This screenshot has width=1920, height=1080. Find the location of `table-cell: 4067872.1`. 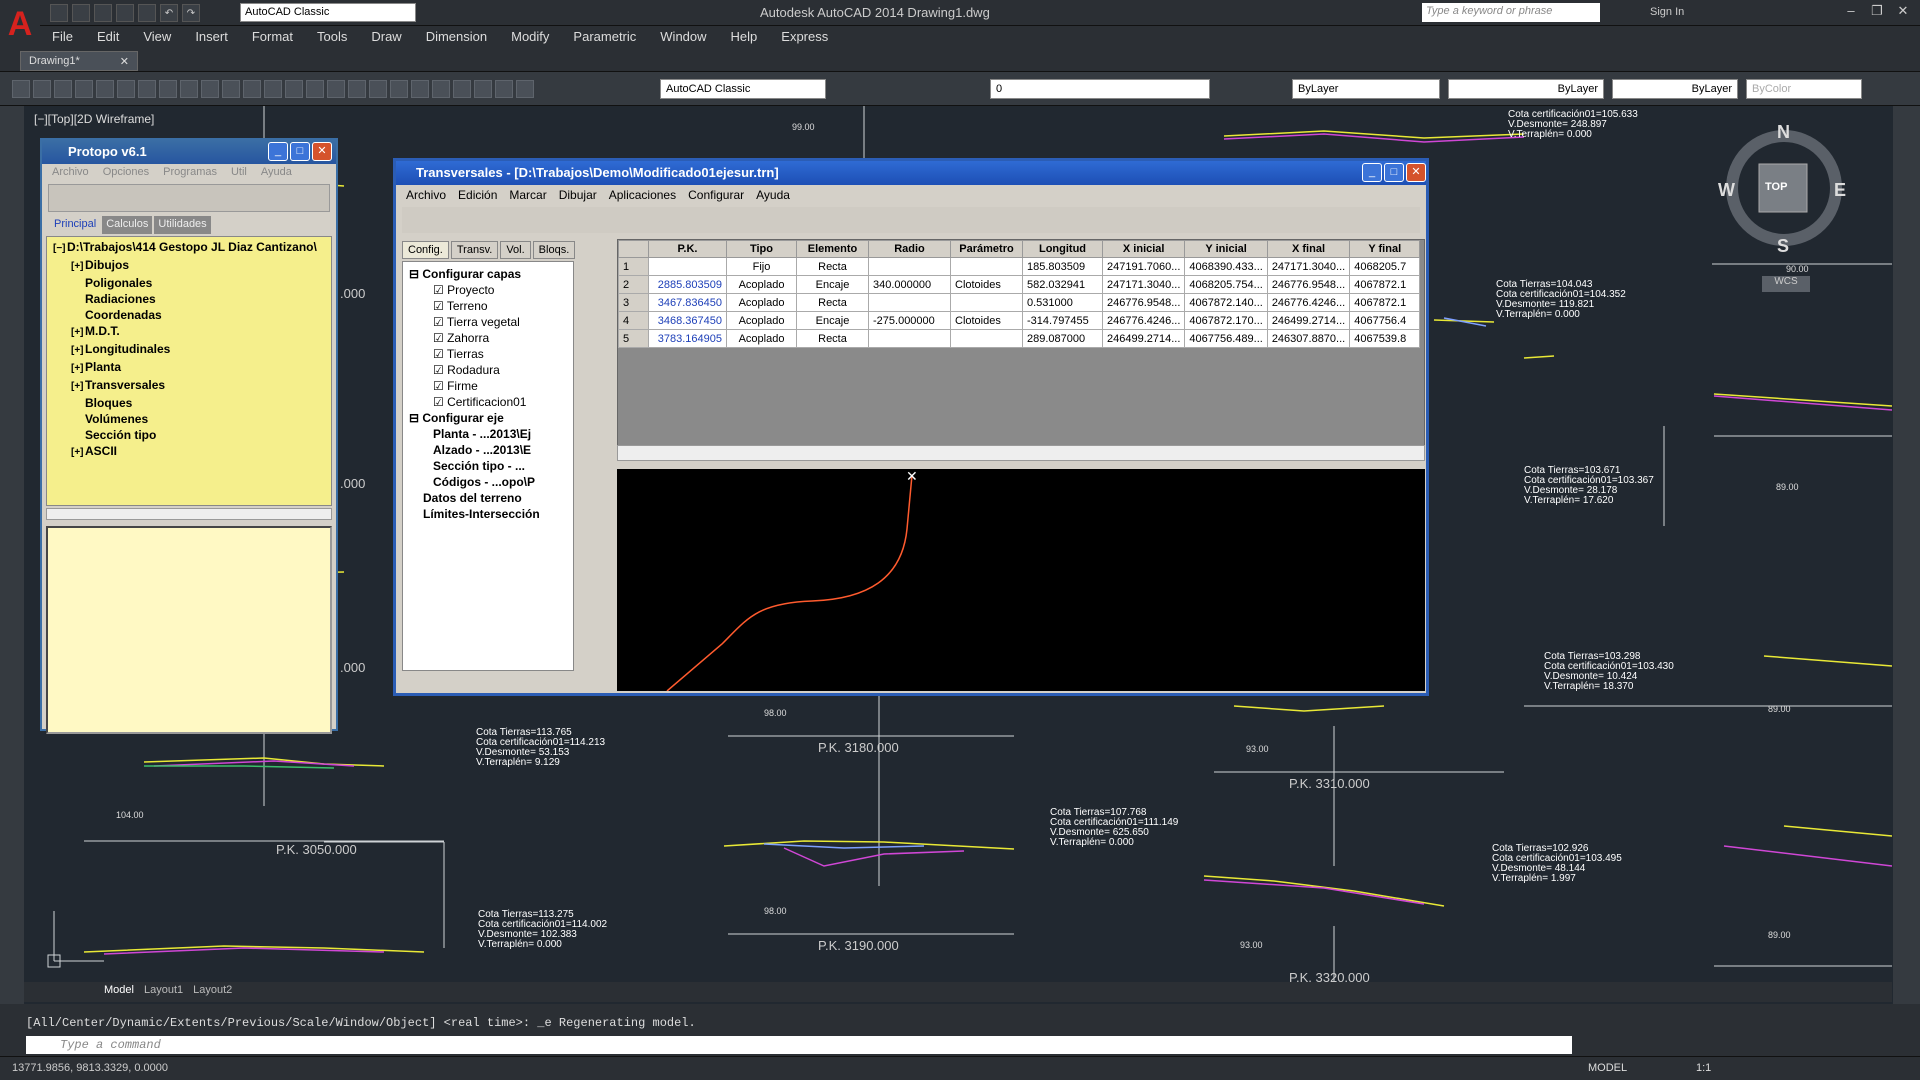

table-cell: 4067872.1 is located at coordinates (1385, 302).